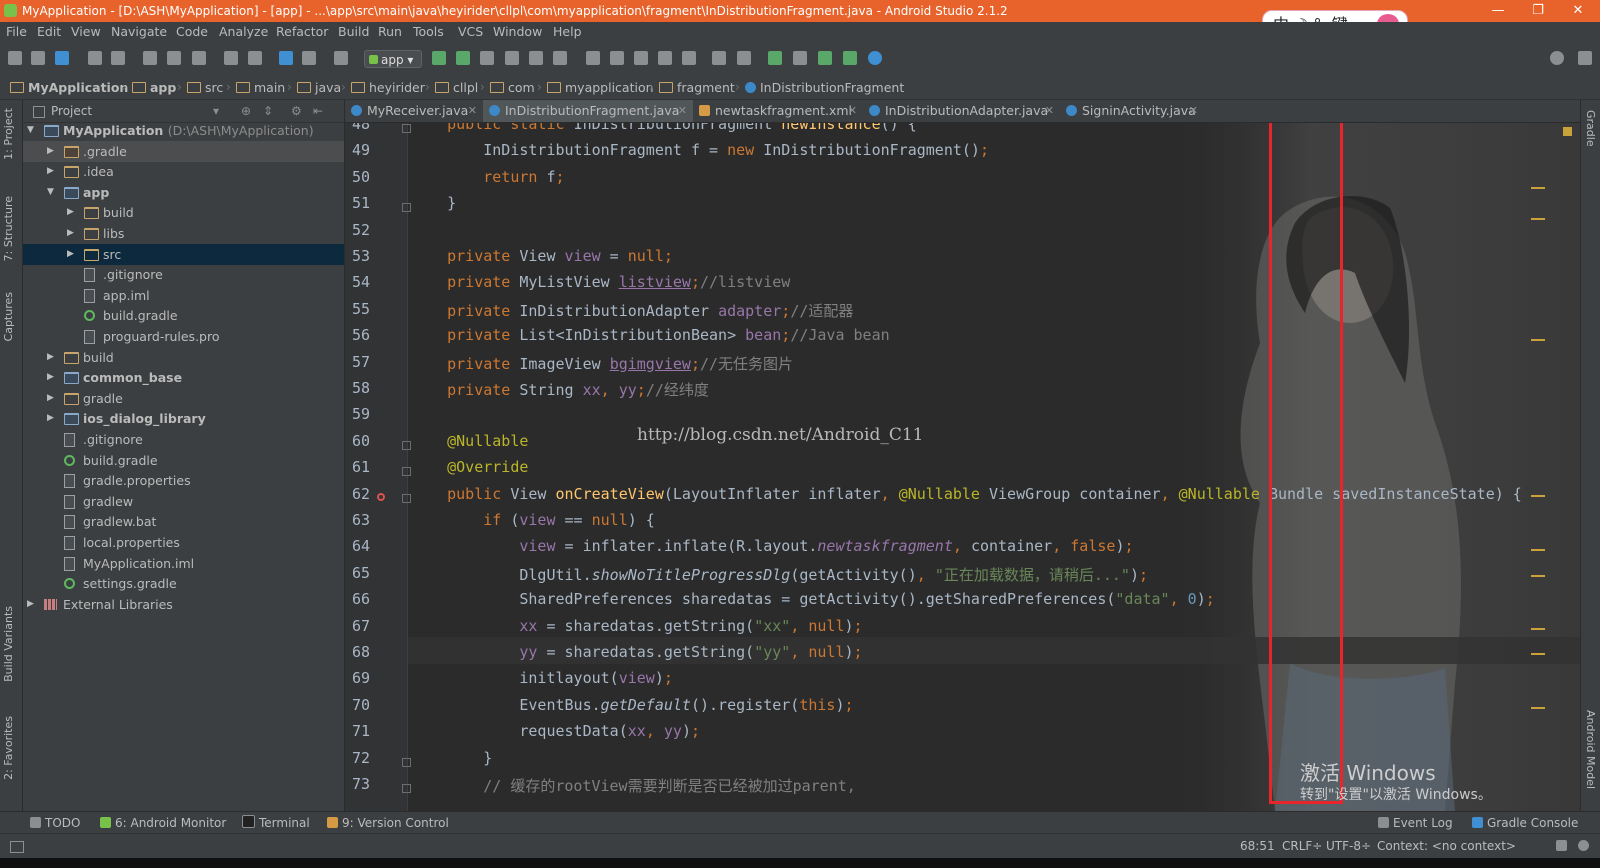 This screenshot has width=1600, height=868. What do you see at coordinates (318, 111) in the screenshot?
I see `hide-panel-icon: ⇤` at bounding box center [318, 111].